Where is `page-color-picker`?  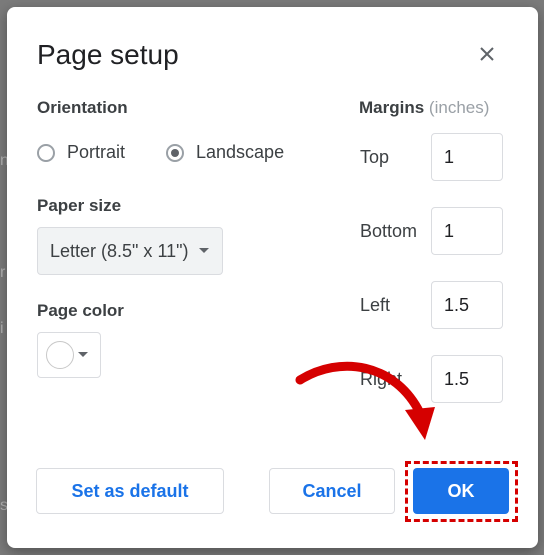
page-color-picker is located at coordinates (69, 355).